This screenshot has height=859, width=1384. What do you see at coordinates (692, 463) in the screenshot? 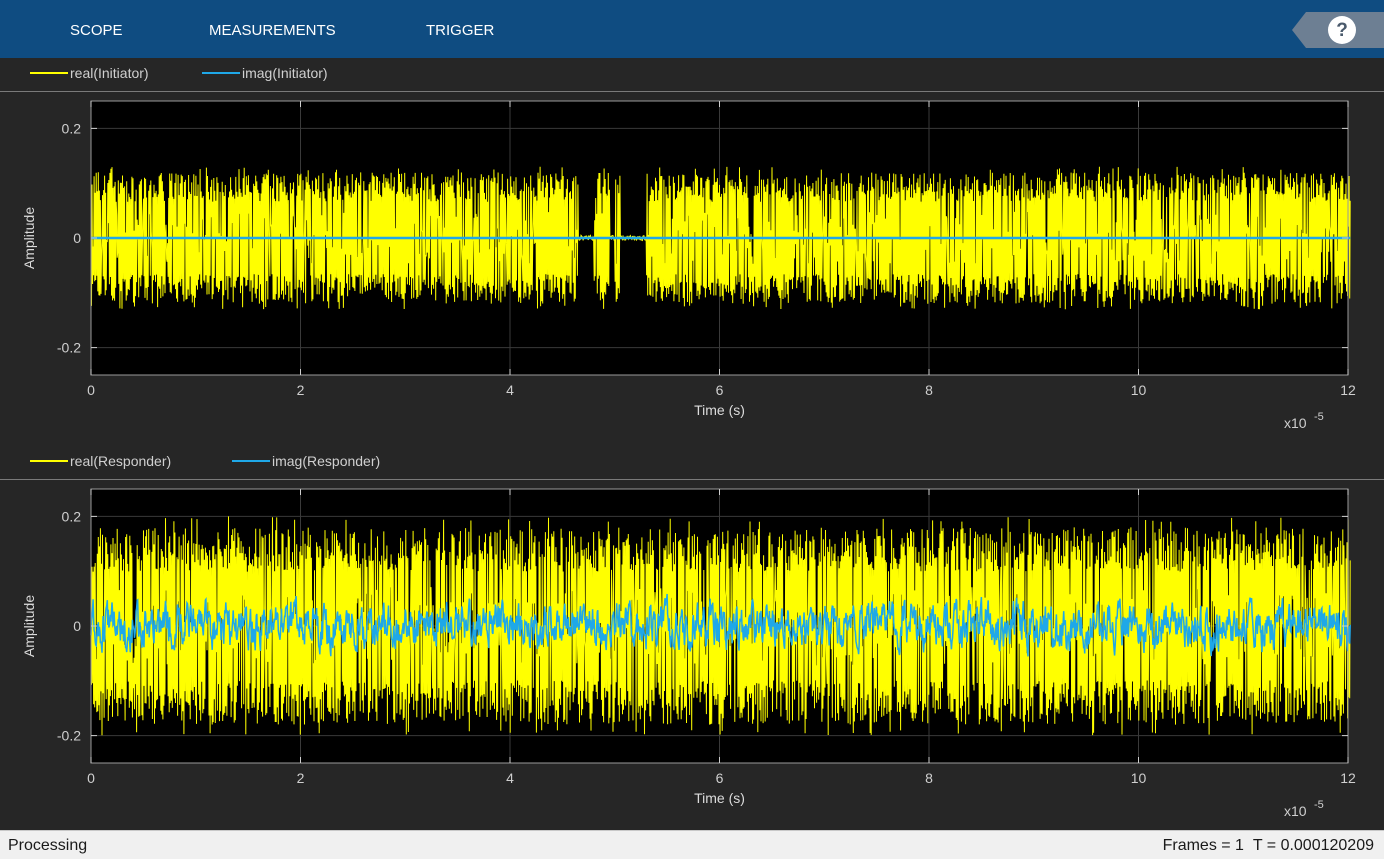
I see `legend-responder: real(Responder) imag(Responder)` at bounding box center [692, 463].